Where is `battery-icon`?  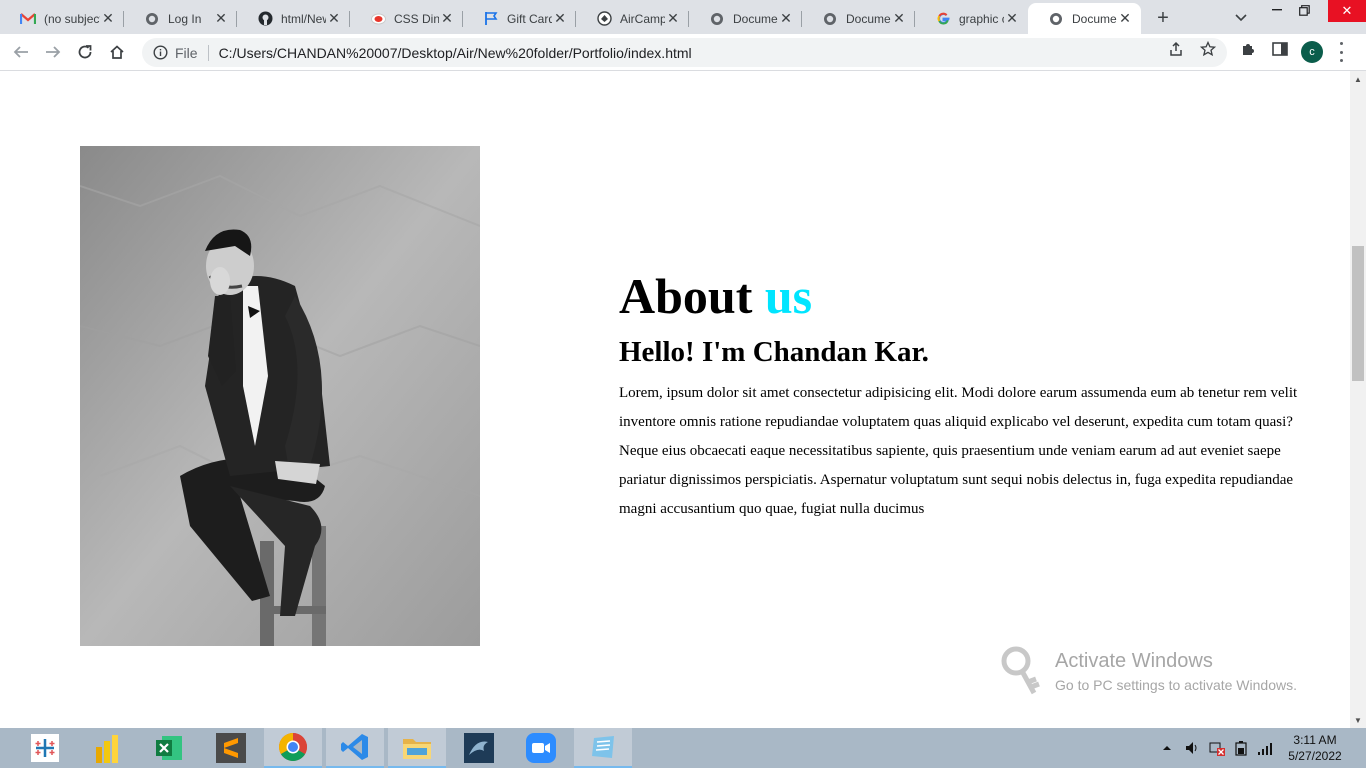
battery-icon is located at coordinates (1241, 748).